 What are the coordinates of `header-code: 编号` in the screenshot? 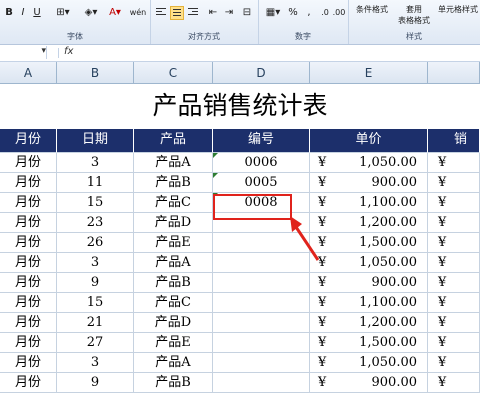 It's located at (261, 141).